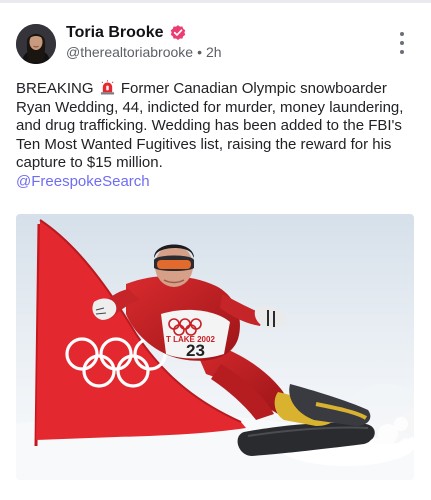 Image resolution: width=431 pixels, height=500 pixels. Describe the element at coordinates (213, 52) in the screenshot. I see `post-timestamp: 2h` at that location.